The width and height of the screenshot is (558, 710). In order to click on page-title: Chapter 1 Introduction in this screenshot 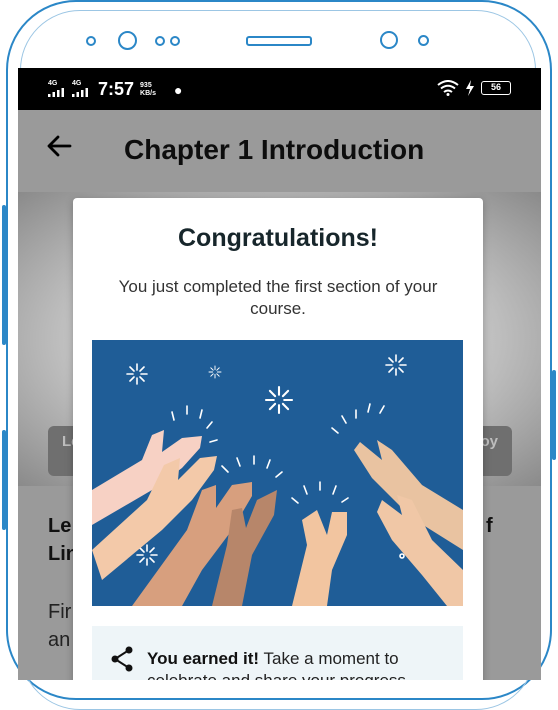, I will do `click(274, 149)`.